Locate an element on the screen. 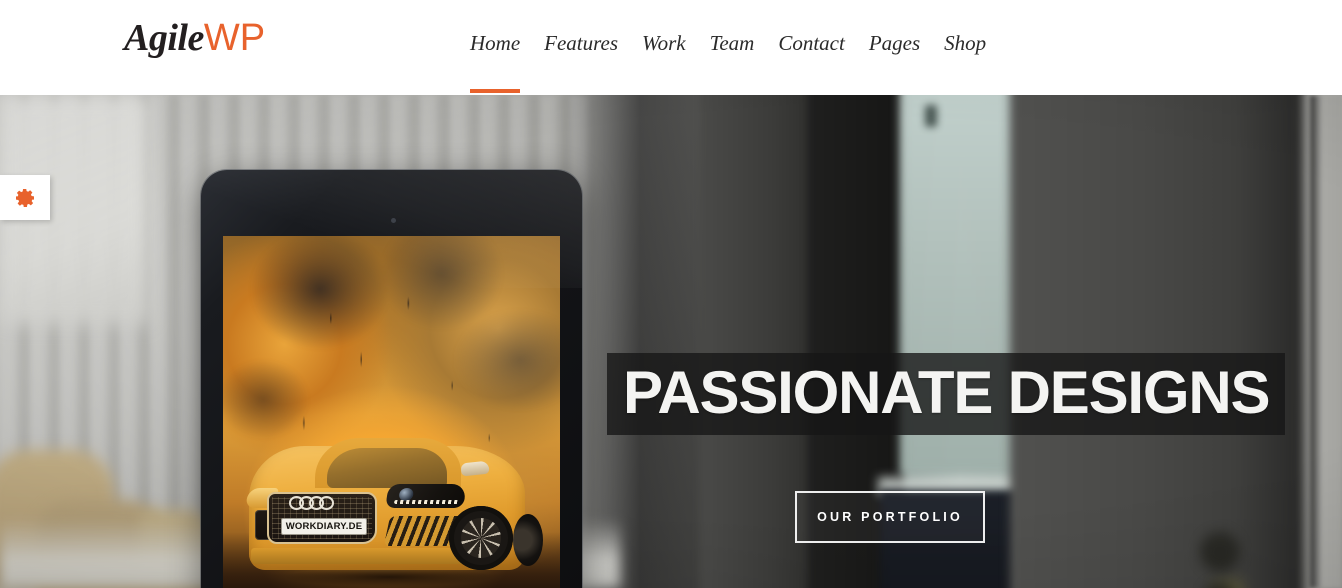  car-windshield is located at coordinates (387, 468).